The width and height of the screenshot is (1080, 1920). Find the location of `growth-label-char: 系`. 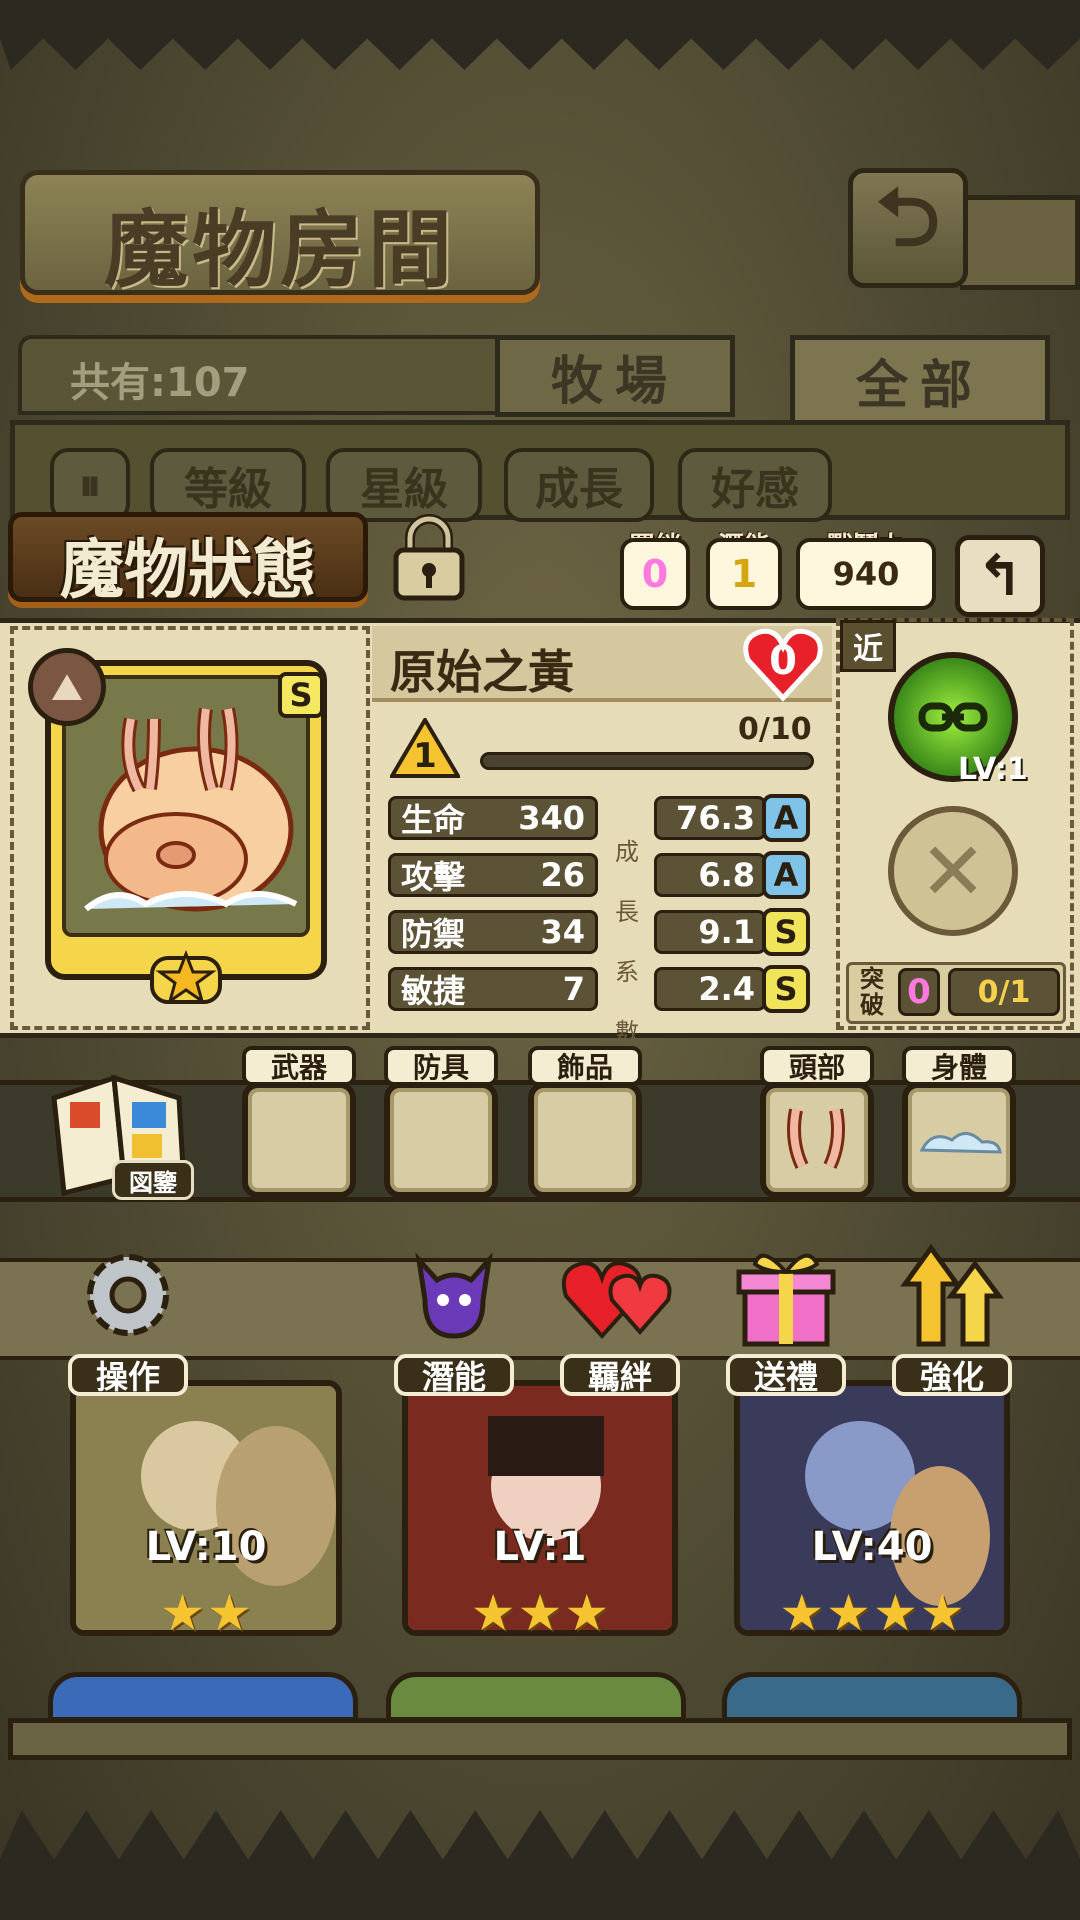

growth-label-char: 系 is located at coordinates (627, 972).